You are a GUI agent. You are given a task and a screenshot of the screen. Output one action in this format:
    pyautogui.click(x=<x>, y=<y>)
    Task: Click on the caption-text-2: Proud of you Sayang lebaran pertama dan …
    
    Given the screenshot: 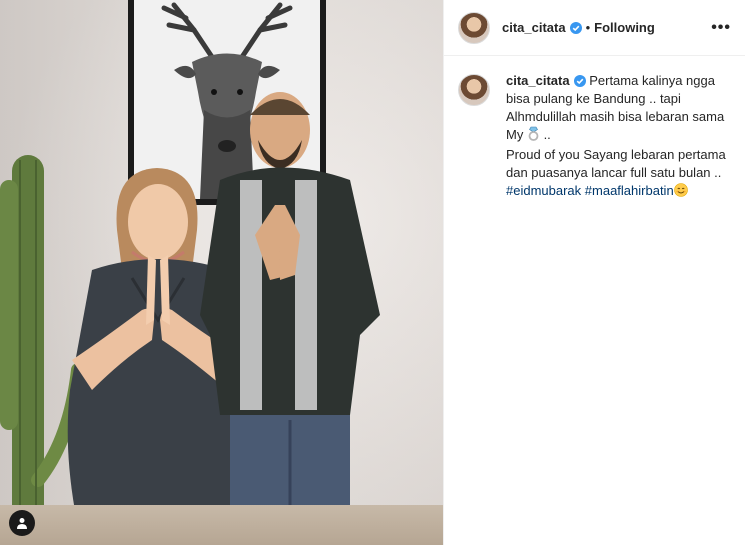 What is the action you would take?
    pyautogui.click(x=616, y=163)
    